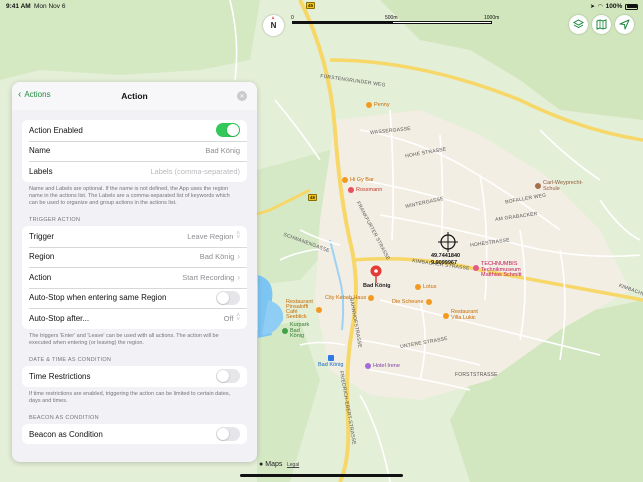 The width and height of the screenshot is (643, 482). Describe the element at coordinates (345, 180) in the screenshot. I see `bar-icon` at that location.